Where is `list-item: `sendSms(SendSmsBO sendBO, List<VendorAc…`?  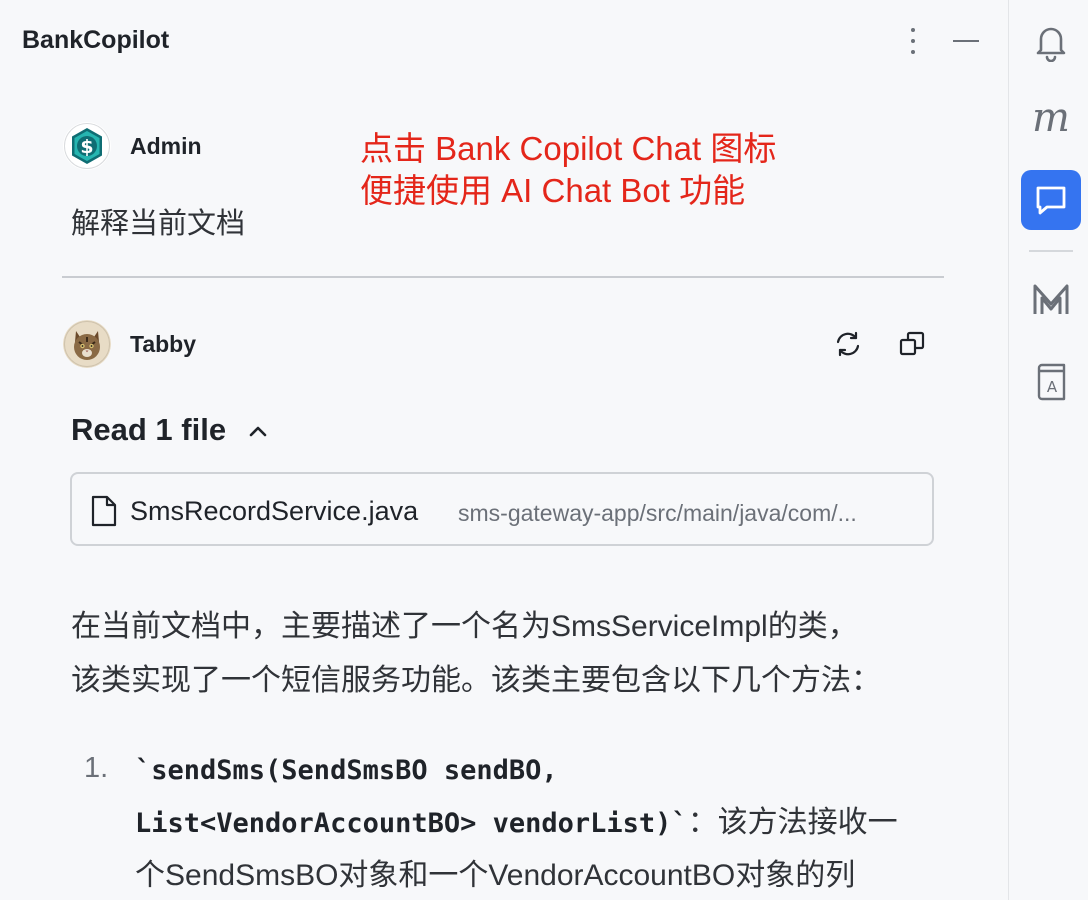
list-item: `sendSms(SendSmsBO sendBO, List<VendorAc… is located at coordinates (545, 822).